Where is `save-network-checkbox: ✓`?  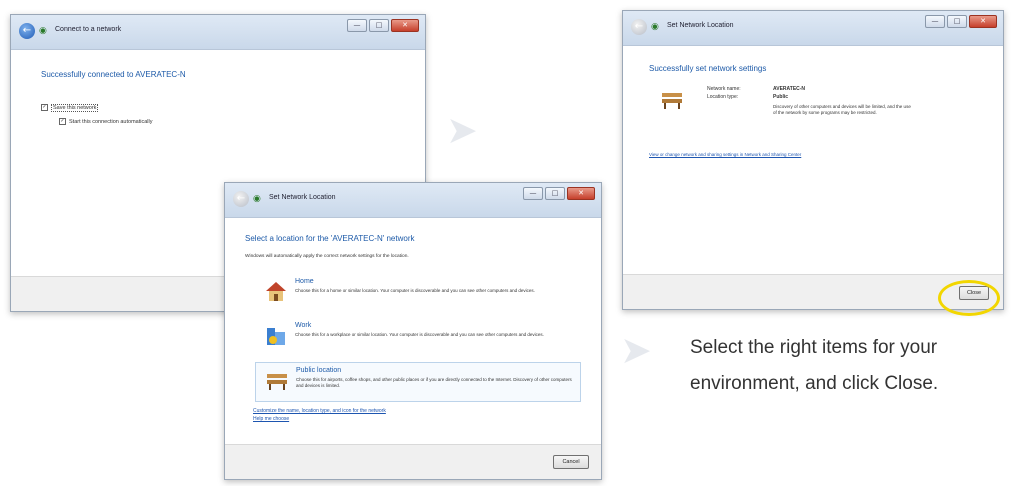
save-network-checkbox: ✓ is located at coordinates (44, 107).